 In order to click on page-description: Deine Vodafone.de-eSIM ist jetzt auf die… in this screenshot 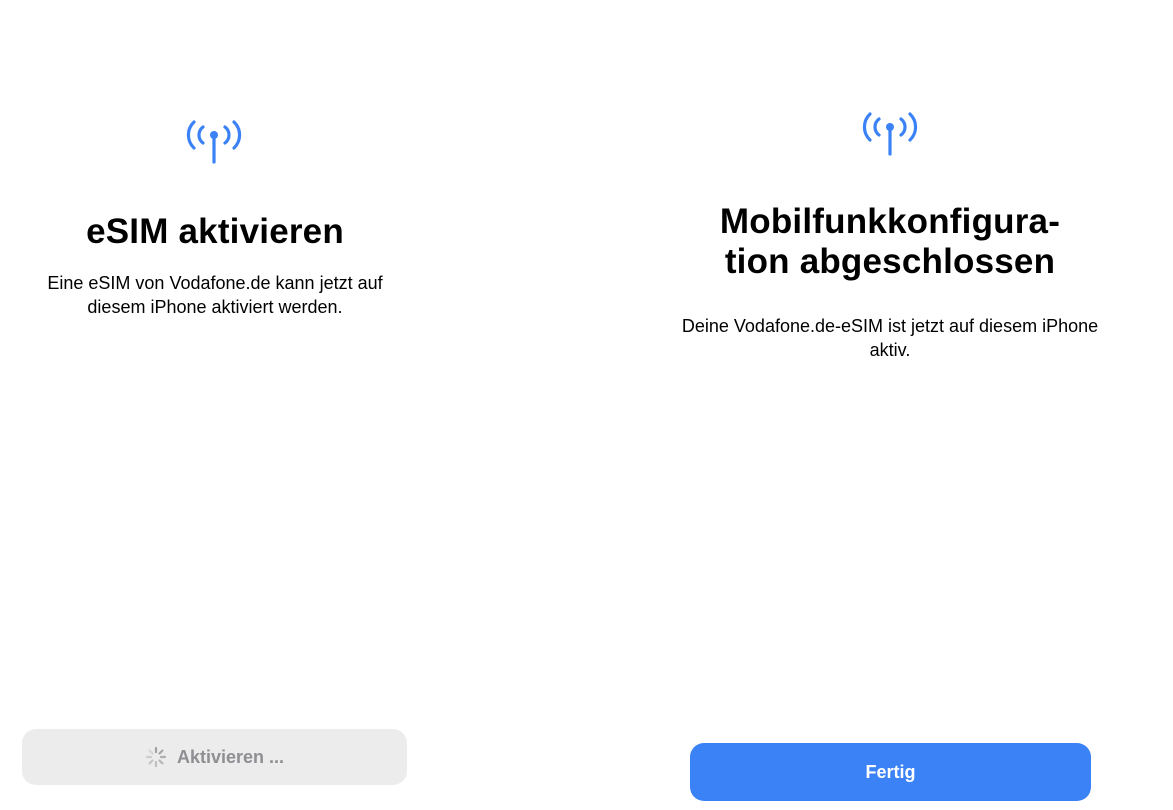, I will do `click(890, 338)`.